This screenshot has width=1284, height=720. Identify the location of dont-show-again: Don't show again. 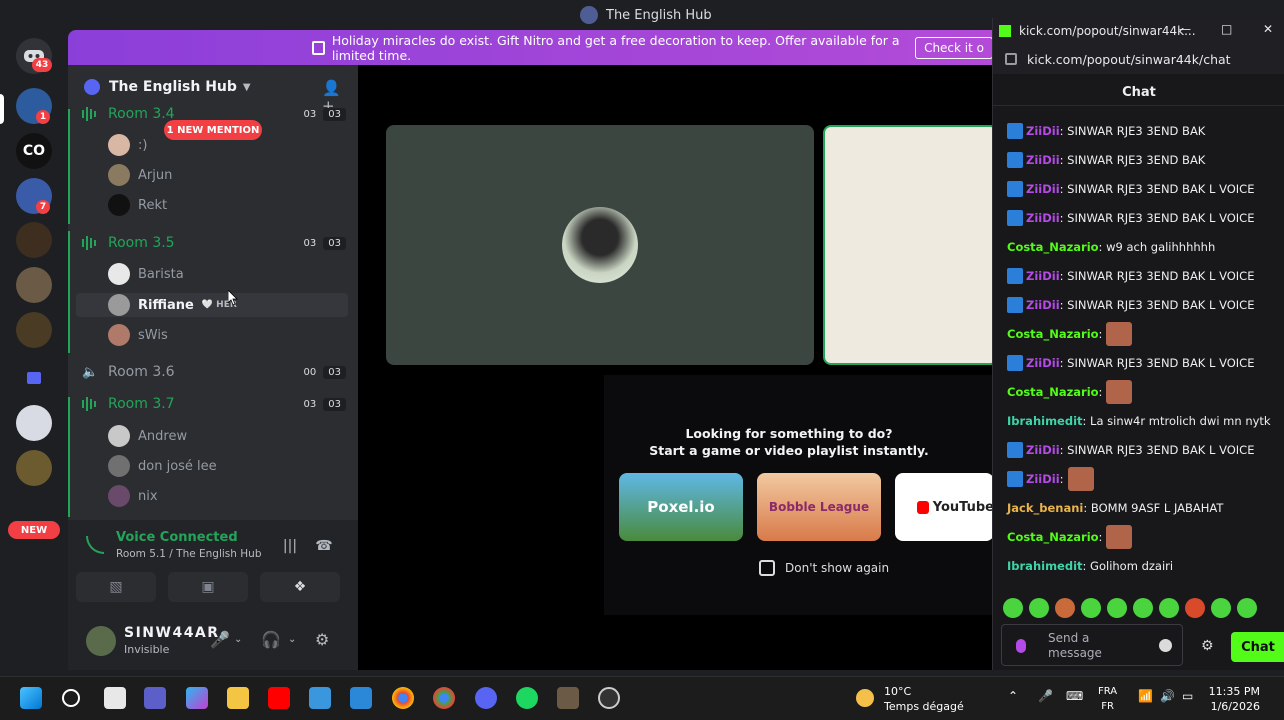
(824, 568).